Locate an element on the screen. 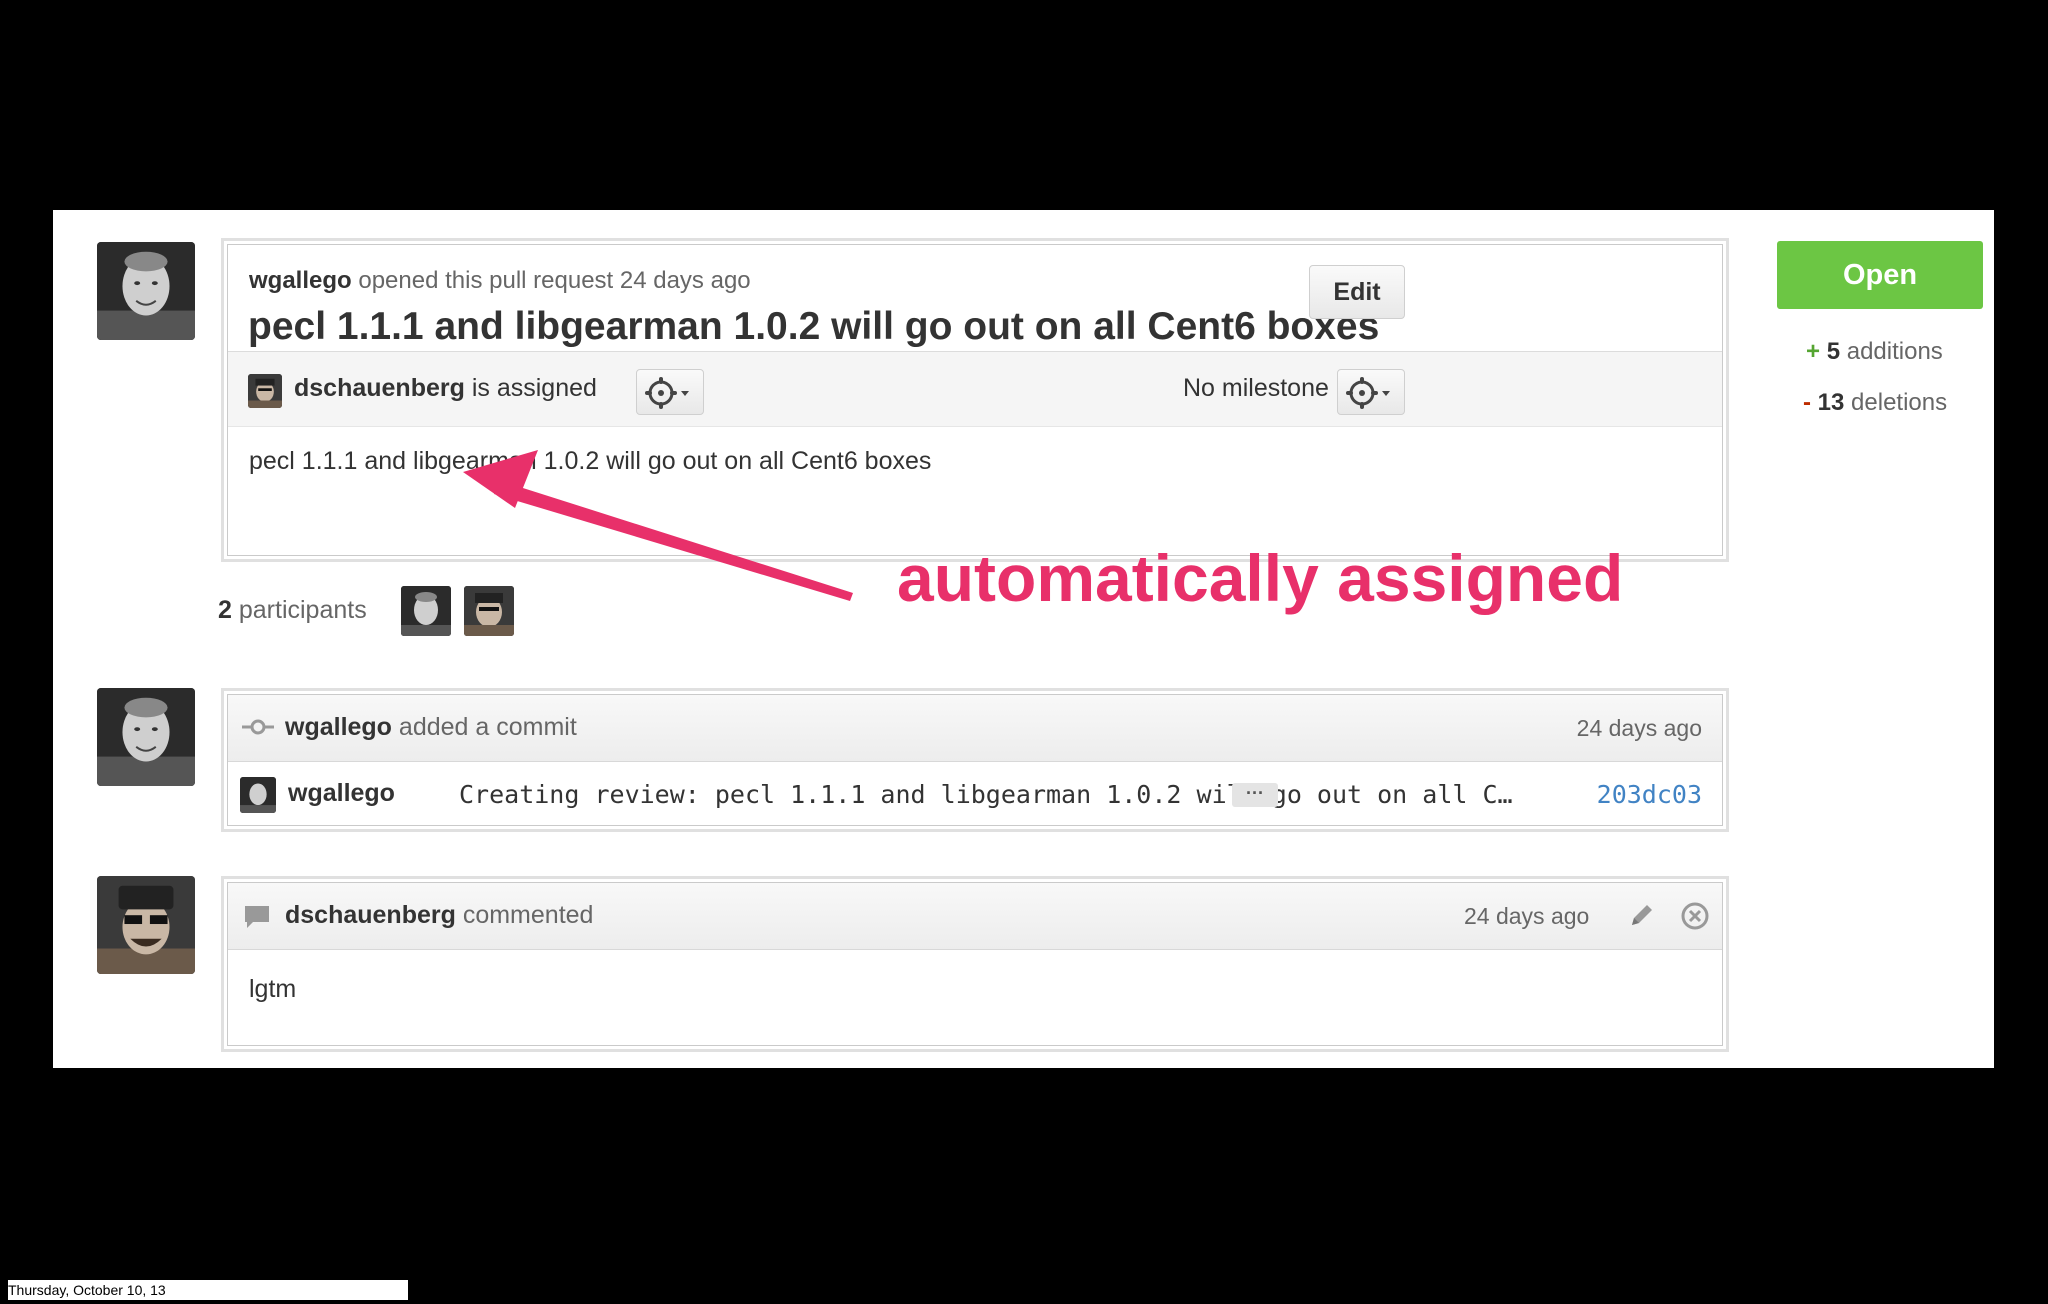  annotation-label: automatically assigned is located at coordinates (1260, 578).